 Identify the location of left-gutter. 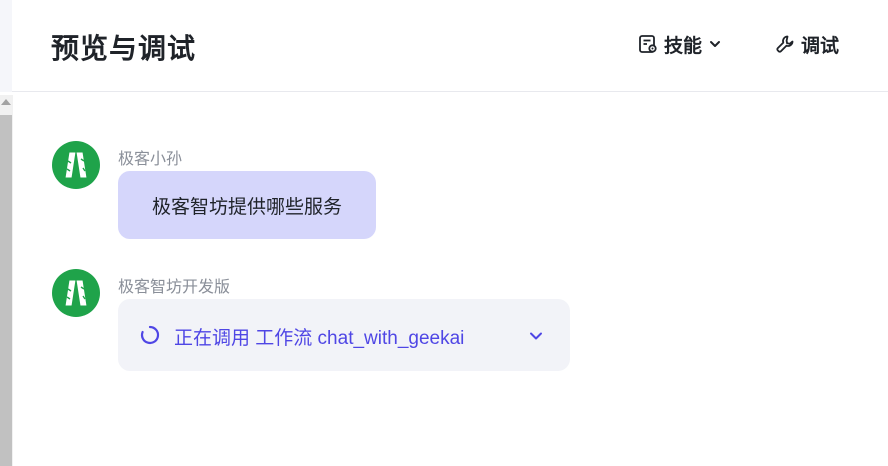
(6, 46).